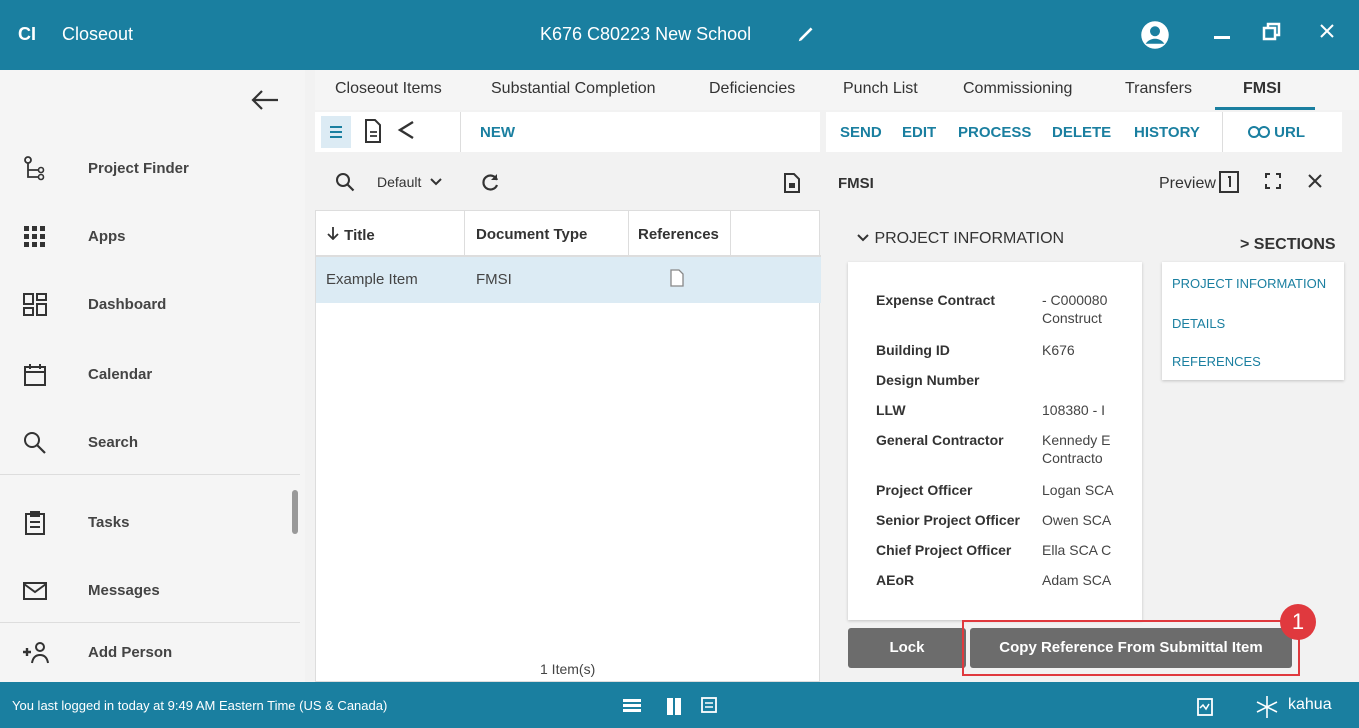 Image resolution: width=1359 pixels, height=728 pixels. Describe the element at coordinates (1216, 361) in the screenshot. I see `section-link-references: REFERENCES` at that location.